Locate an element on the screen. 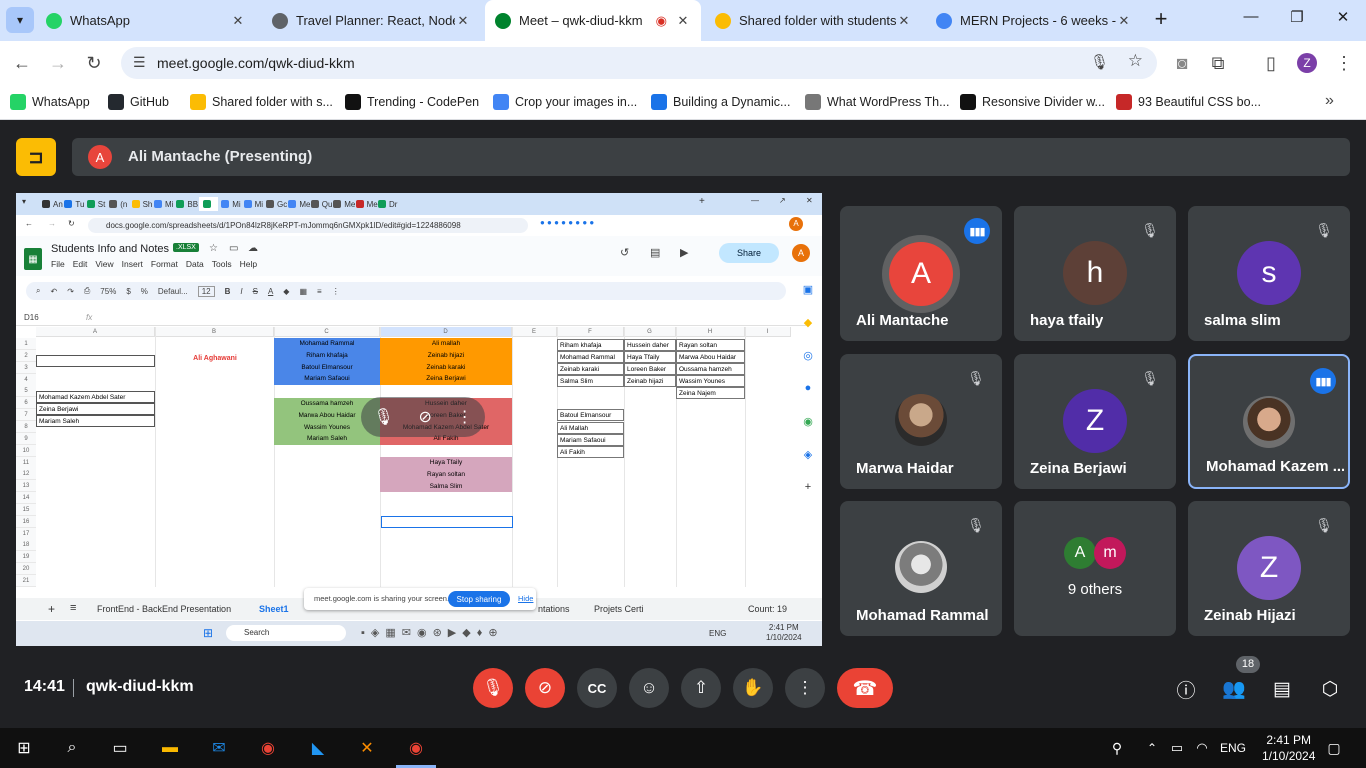  bookmark-star-icon: ☆ is located at coordinates (1135, 61).